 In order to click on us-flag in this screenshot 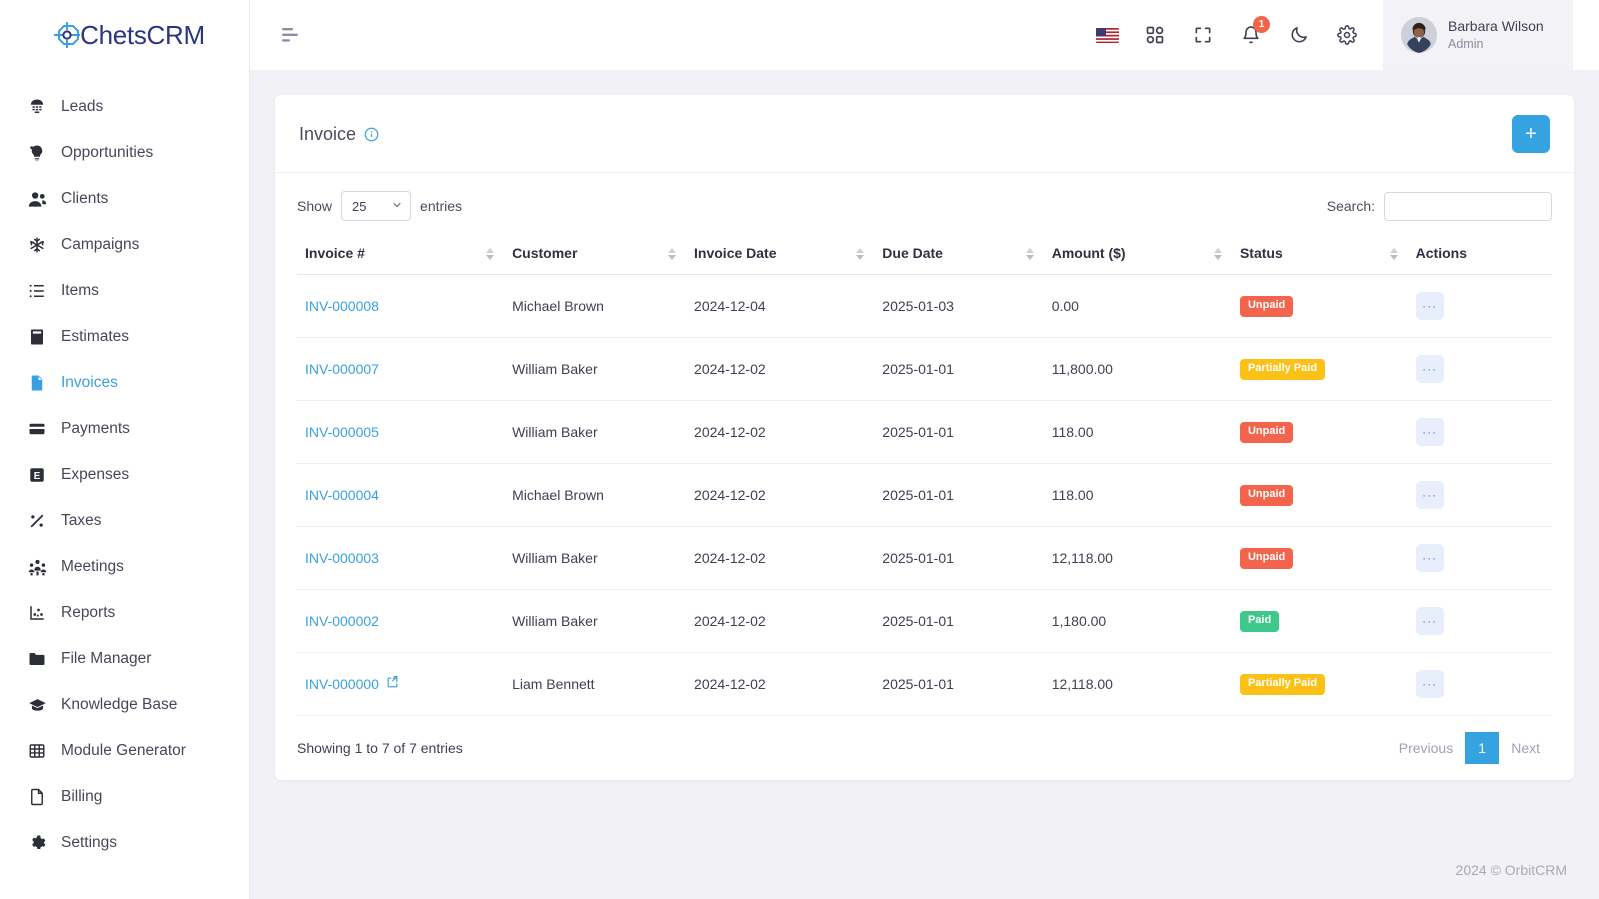, I will do `click(1107, 35)`.